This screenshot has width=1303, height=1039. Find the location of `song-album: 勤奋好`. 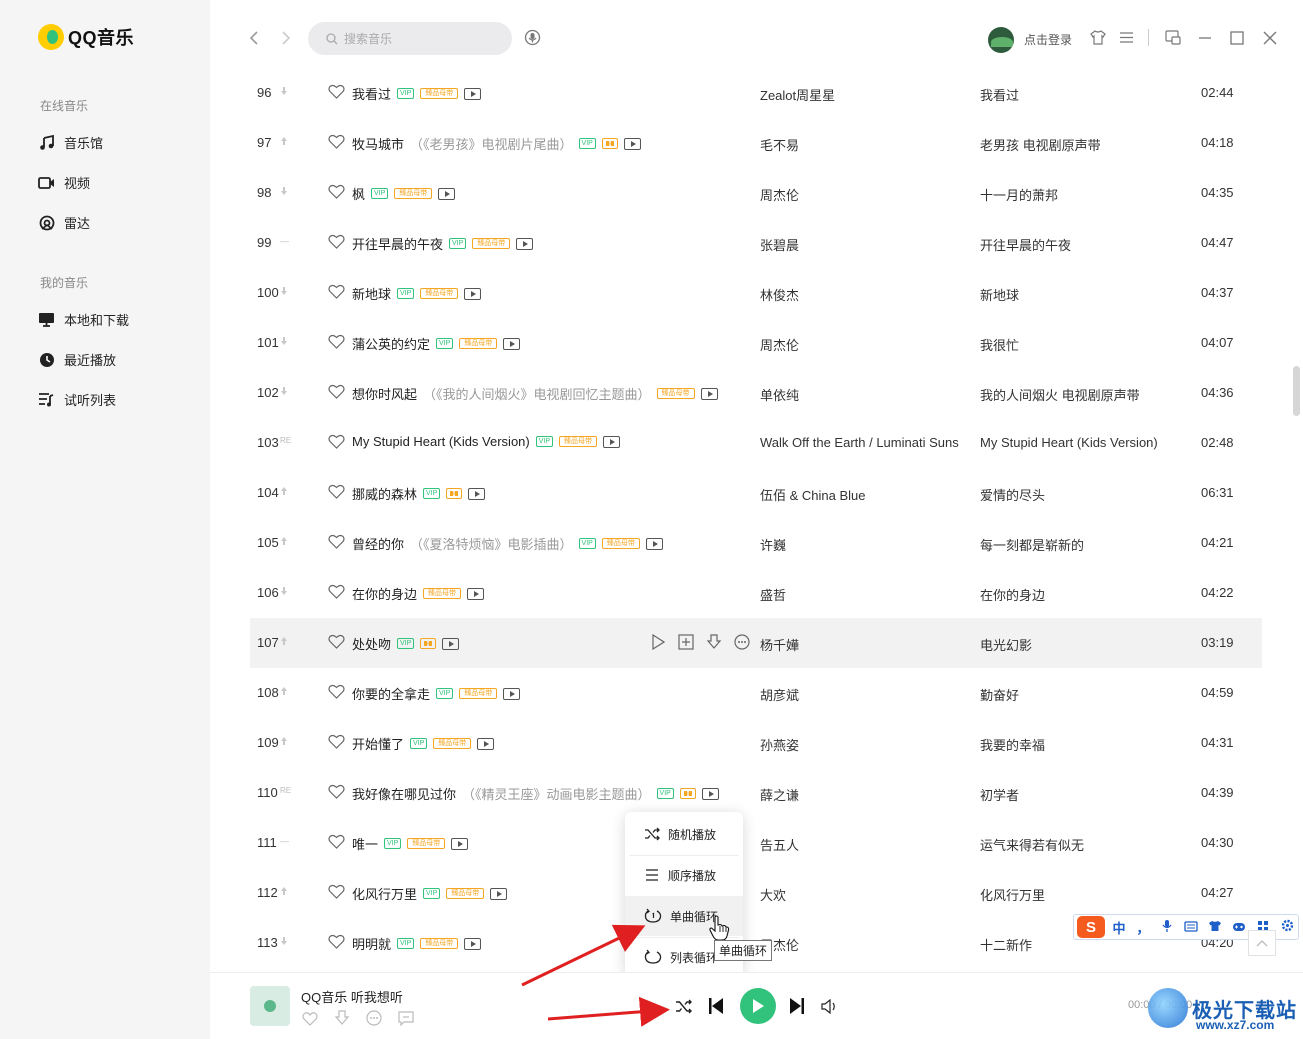

song-album: 勤奋好 is located at coordinates (999, 694).